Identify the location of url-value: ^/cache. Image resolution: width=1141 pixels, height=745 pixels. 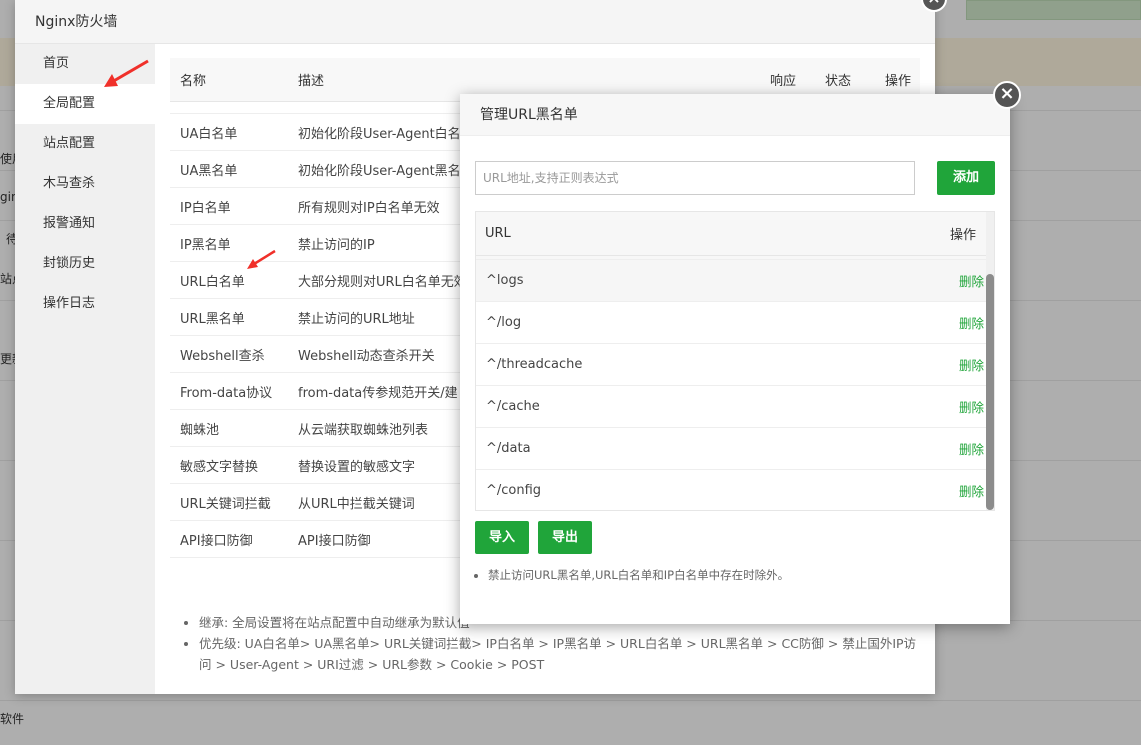
(513, 406).